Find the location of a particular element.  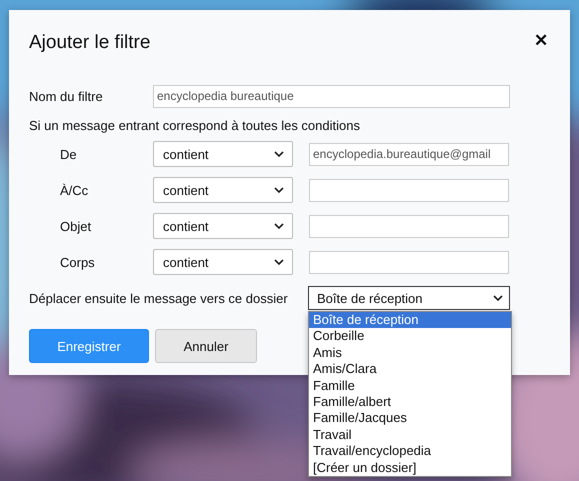

dropdown-option: Travail/encyclopedia is located at coordinates (410, 451).